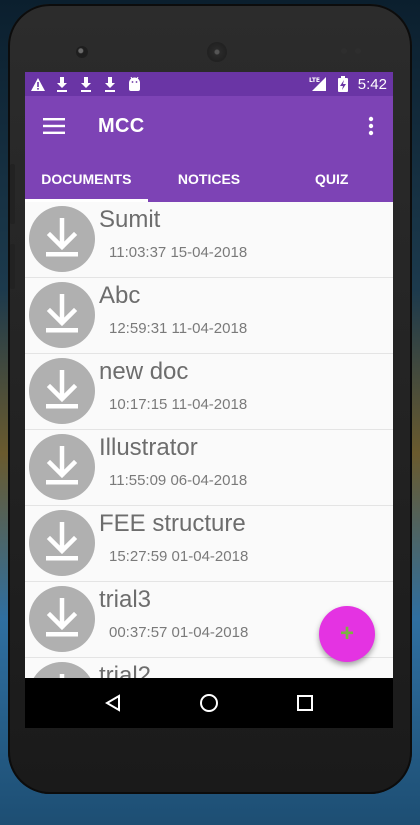  I want to click on list-item: Abc 12:59:31 11-04-2018, so click(209, 316).